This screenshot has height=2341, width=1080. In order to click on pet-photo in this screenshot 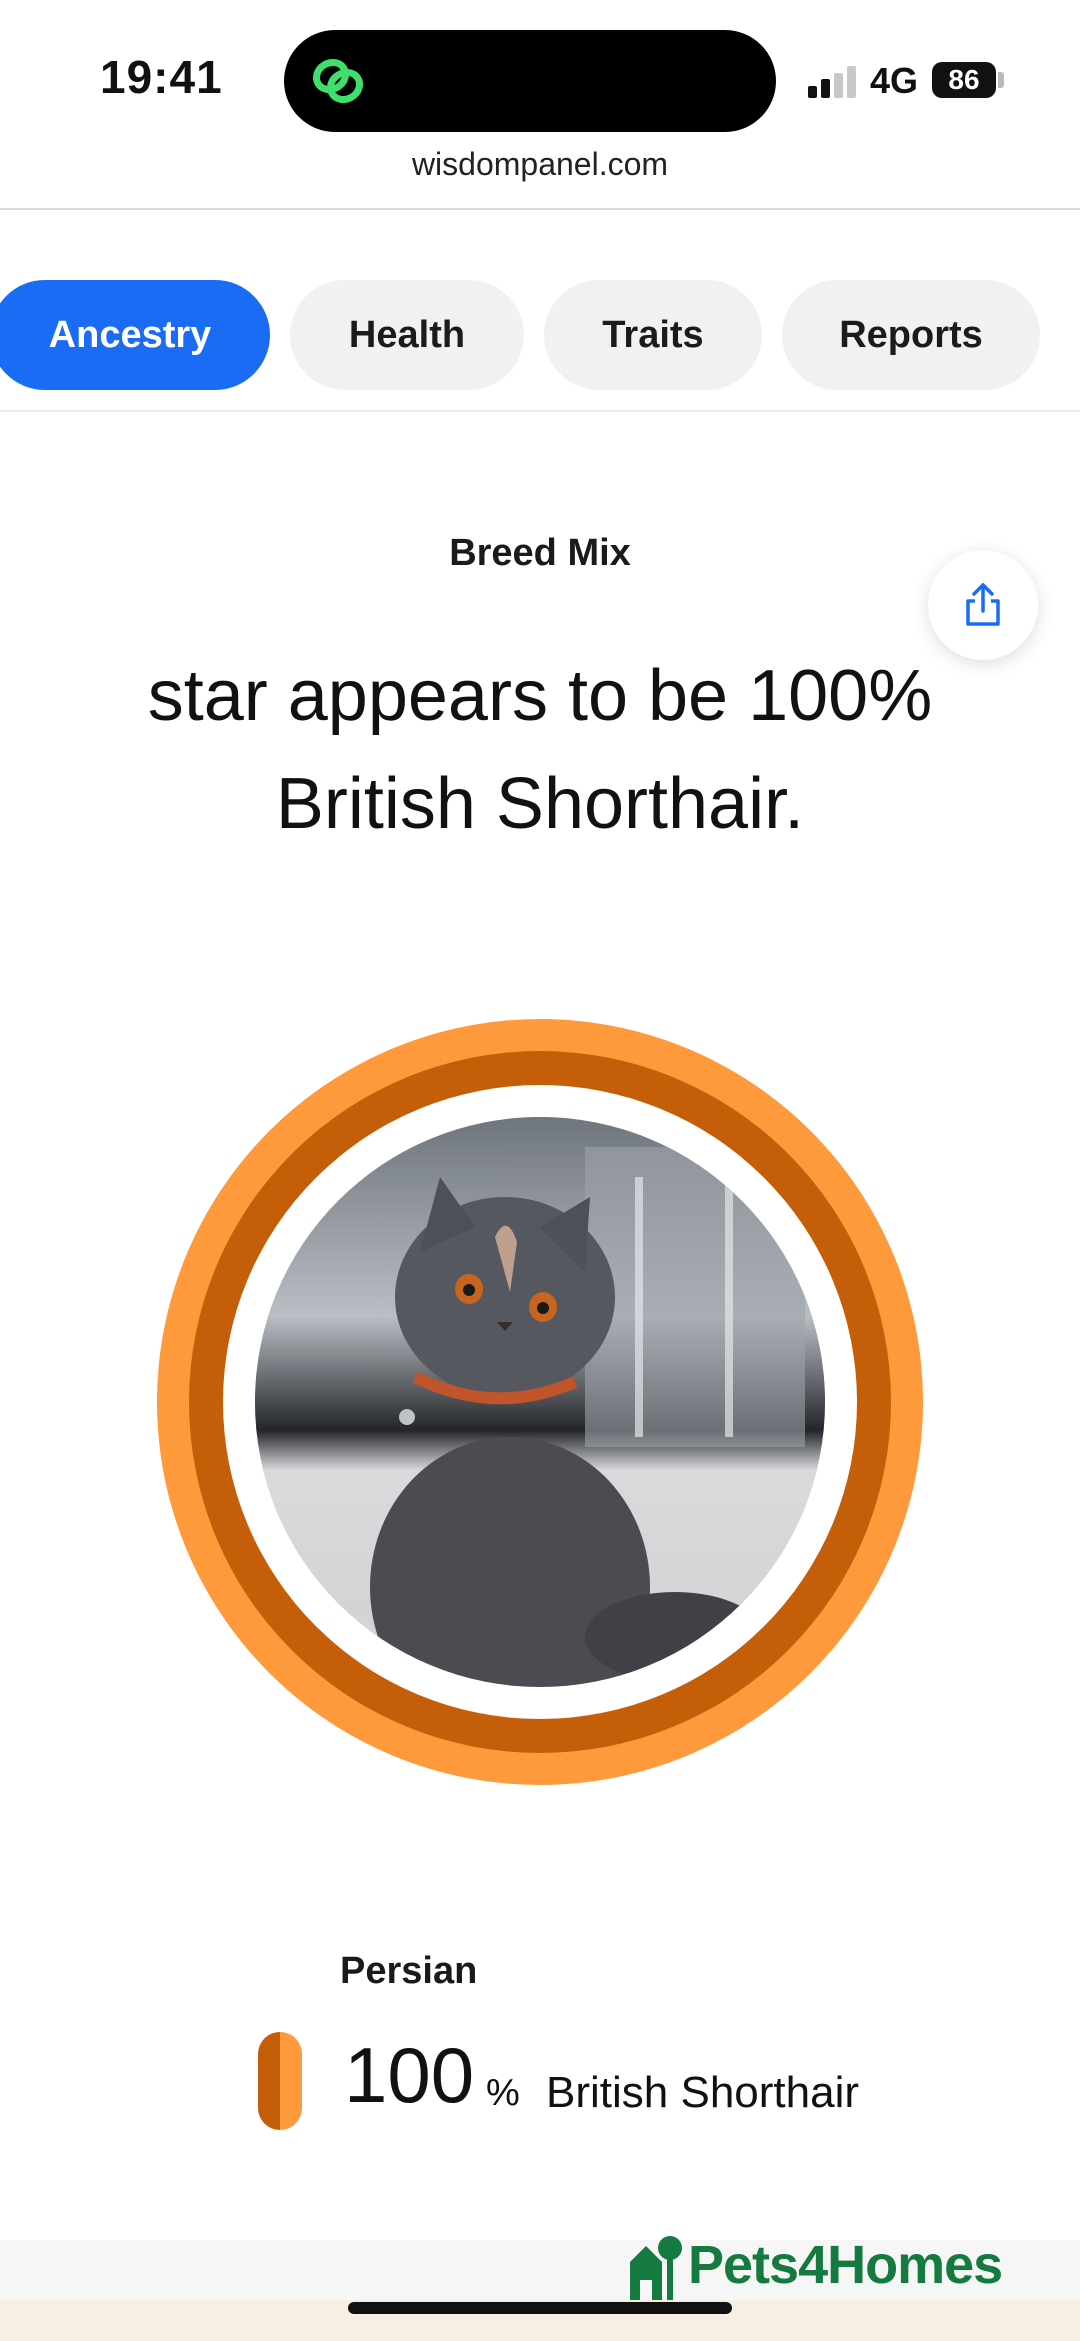, I will do `click(540, 1402)`.